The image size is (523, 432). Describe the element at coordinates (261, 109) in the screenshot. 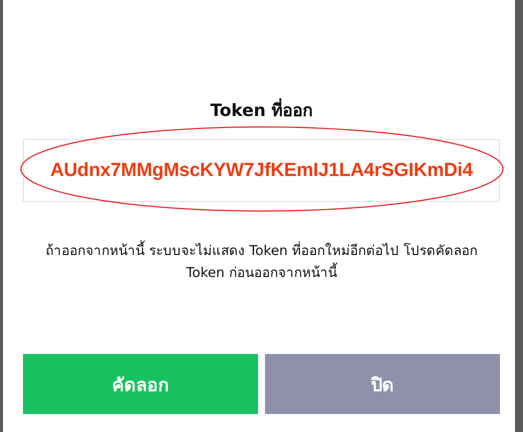

I see `dialog-title: Token ที่ออก` at that location.